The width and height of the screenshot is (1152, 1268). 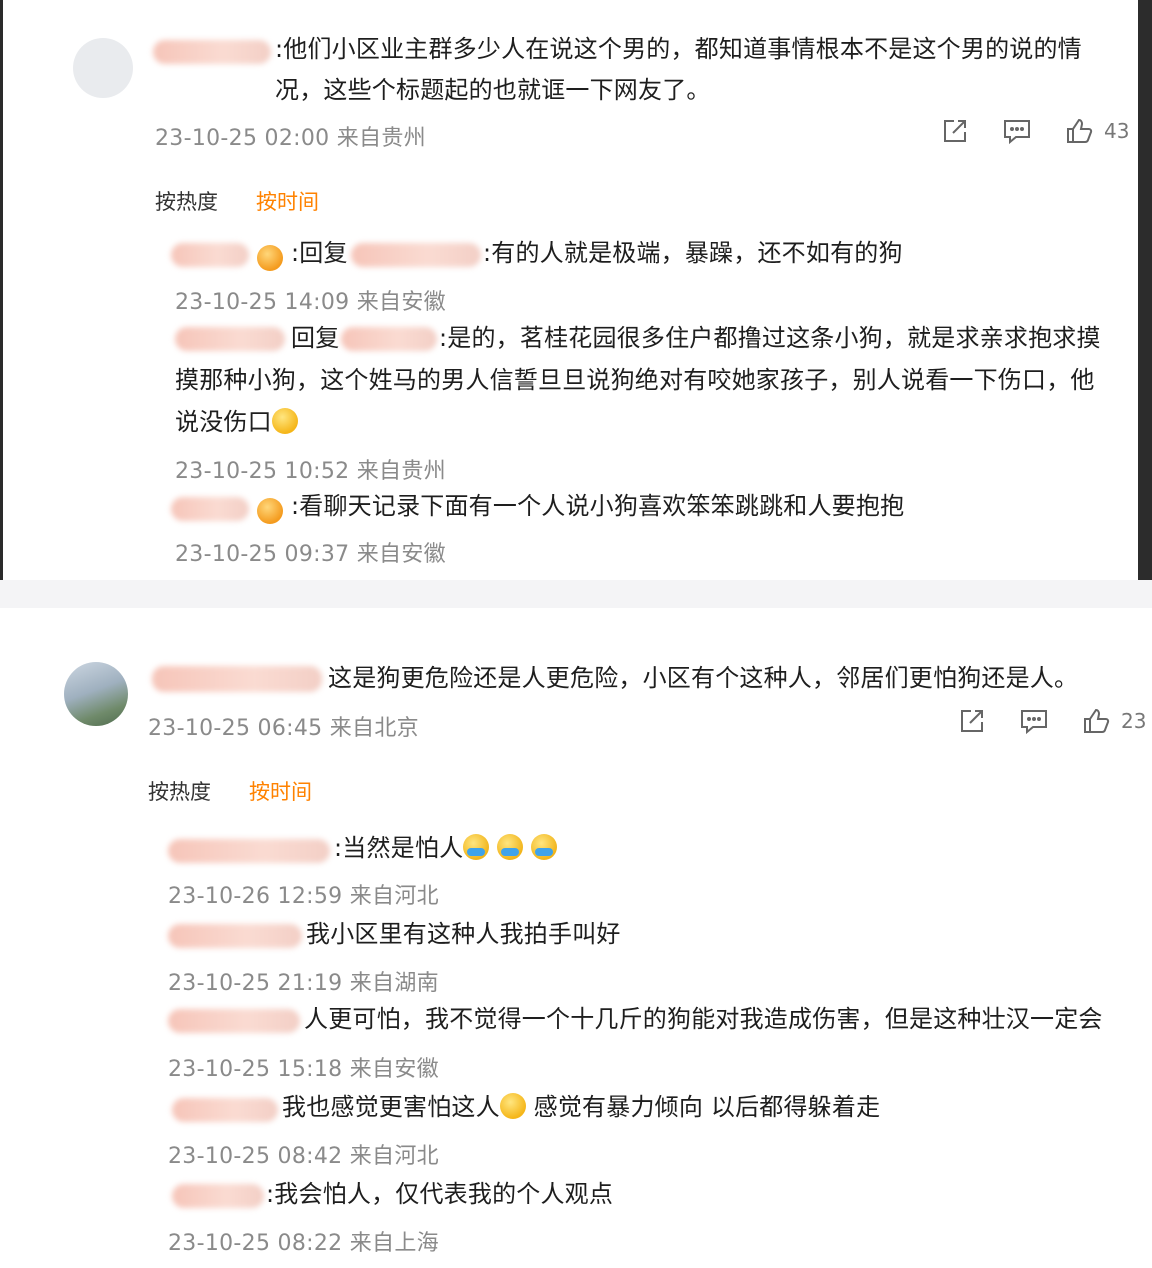 I want to click on reply-text: 人更可怕，我不觉得一个十几斤的狗能对我造成伤害，但是这种壮汉一定会, so click(x=703, y=1019).